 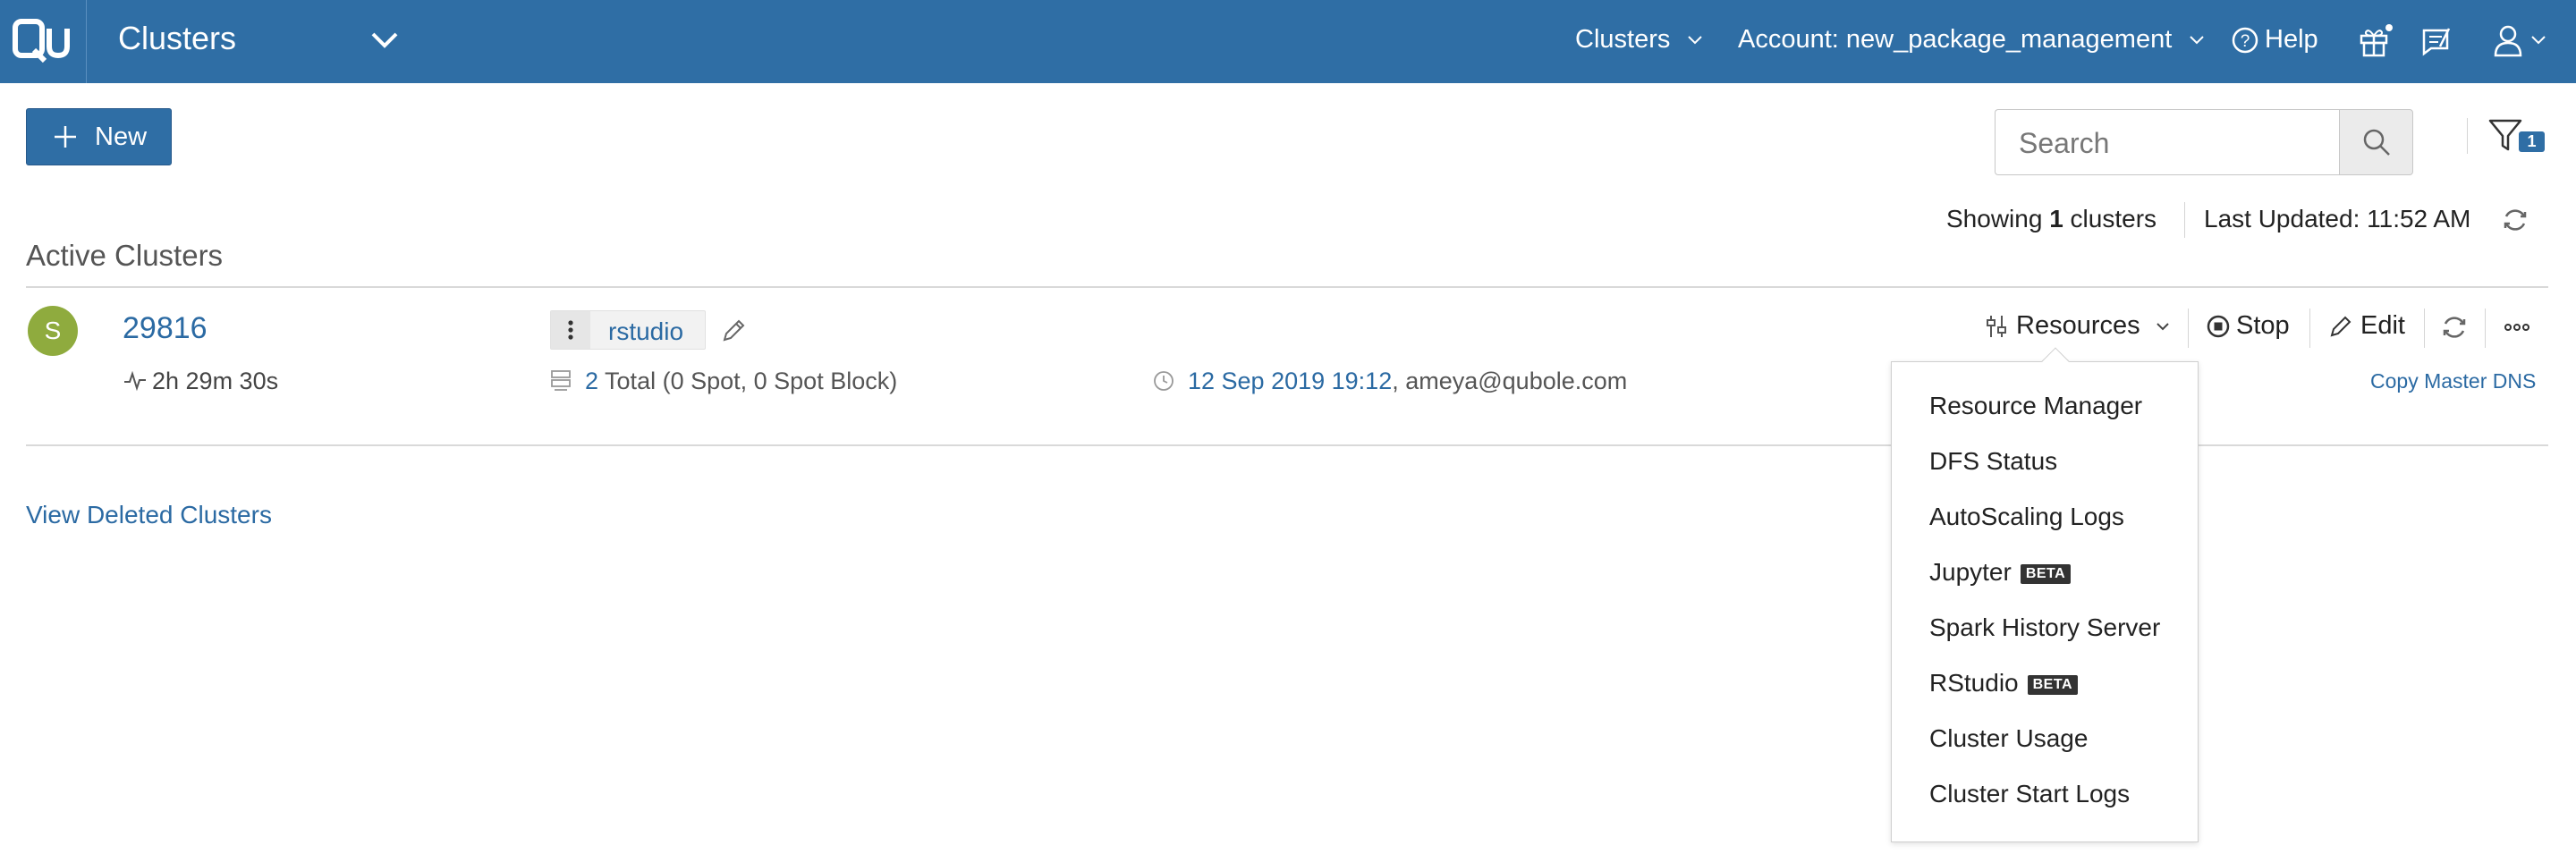 I want to click on more-options-icon, so click(x=2517, y=327).